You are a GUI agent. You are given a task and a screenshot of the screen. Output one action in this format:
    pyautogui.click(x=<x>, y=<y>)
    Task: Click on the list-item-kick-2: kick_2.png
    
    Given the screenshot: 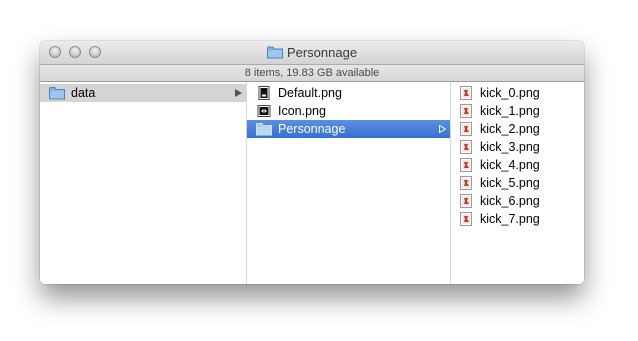 What is the action you would take?
    pyautogui.click(x=517, y=129)
    